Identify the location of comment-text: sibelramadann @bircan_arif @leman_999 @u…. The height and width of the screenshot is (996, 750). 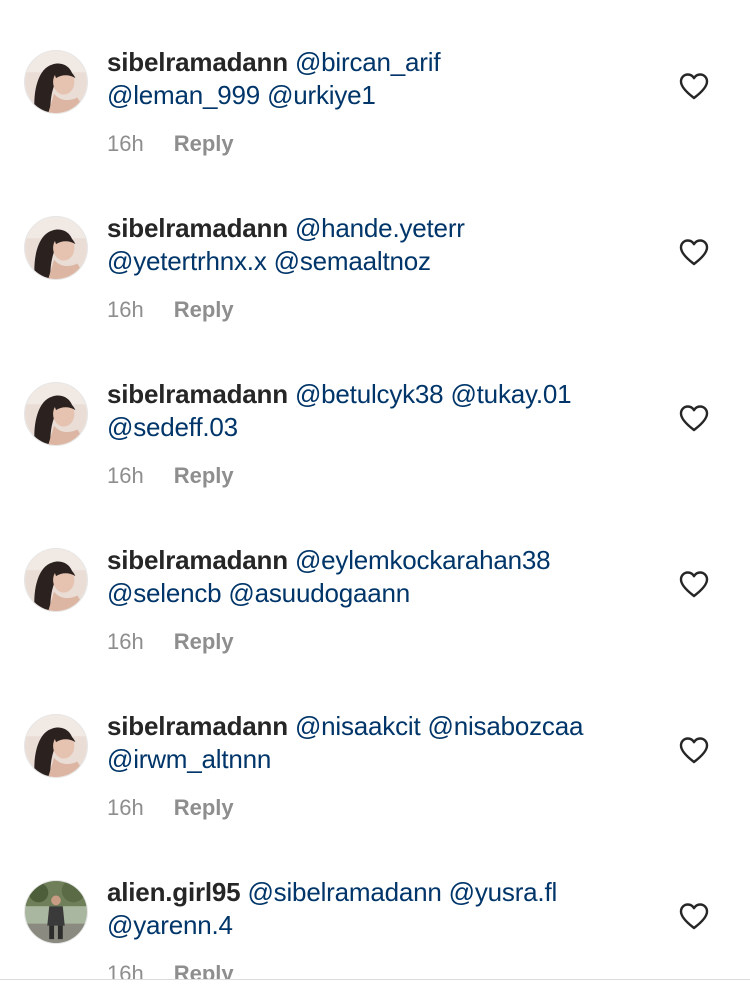
(379, 79).